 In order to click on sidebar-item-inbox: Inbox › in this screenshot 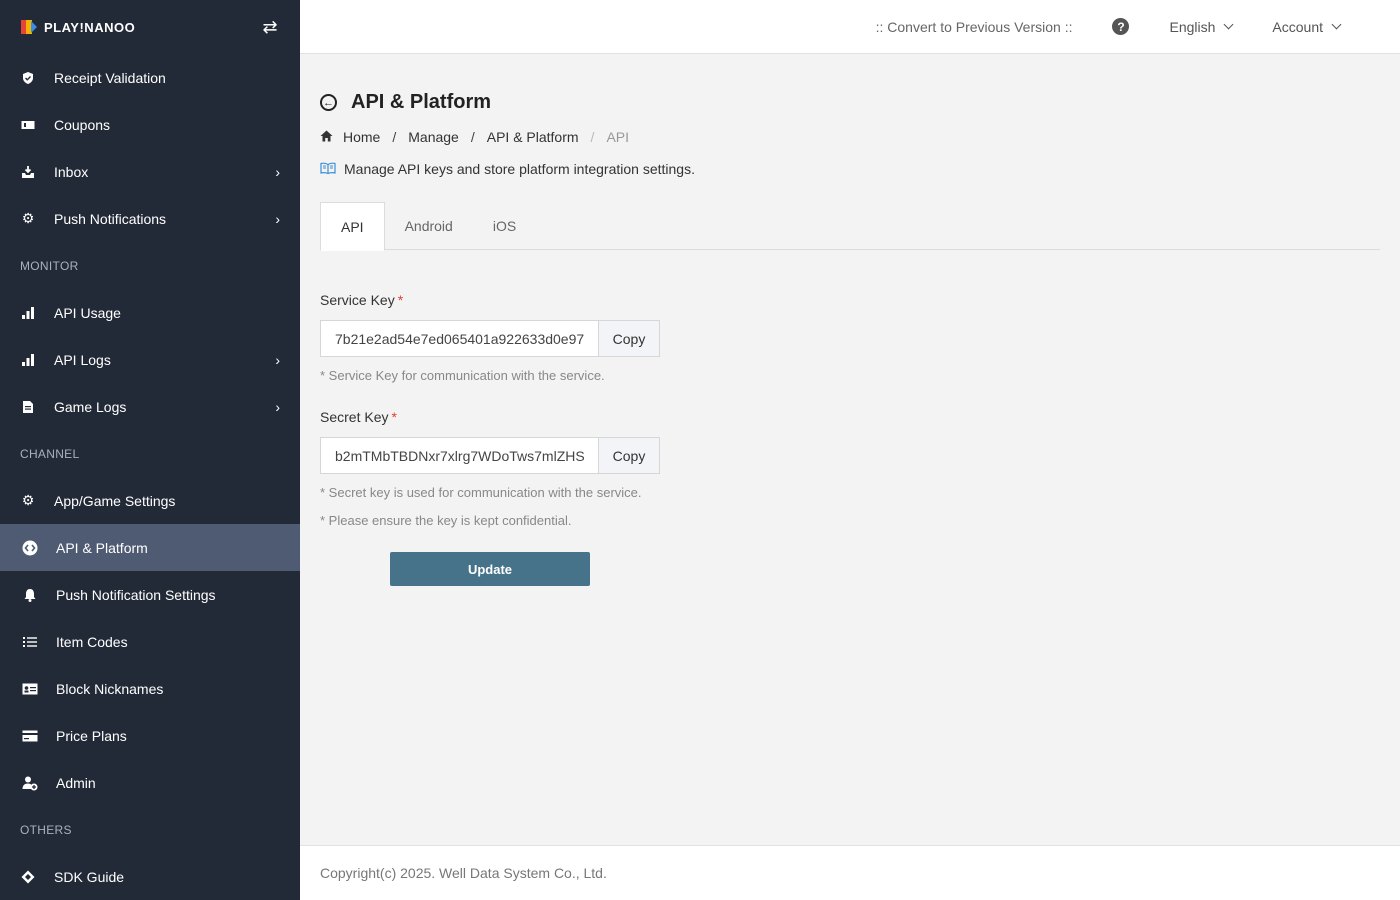, I will do `click(150, 171)`.